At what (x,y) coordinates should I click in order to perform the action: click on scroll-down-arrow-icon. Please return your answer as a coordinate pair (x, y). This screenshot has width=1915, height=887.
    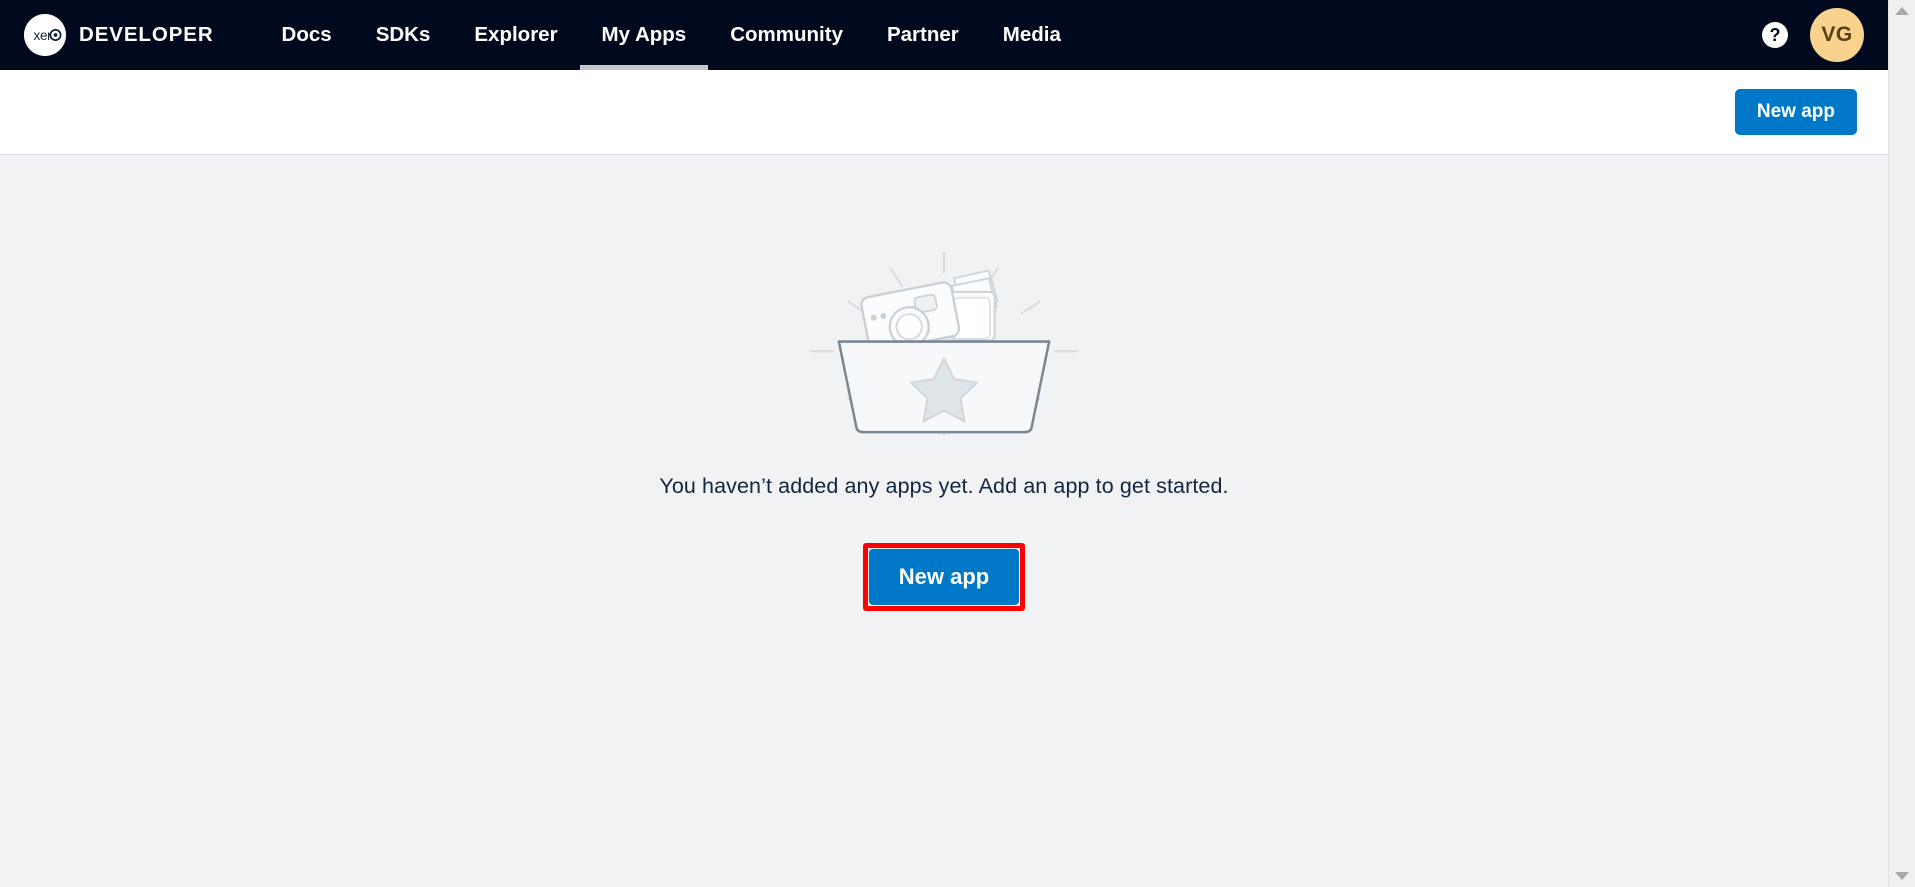
    Looking at the image, I should click on (1902, 876).